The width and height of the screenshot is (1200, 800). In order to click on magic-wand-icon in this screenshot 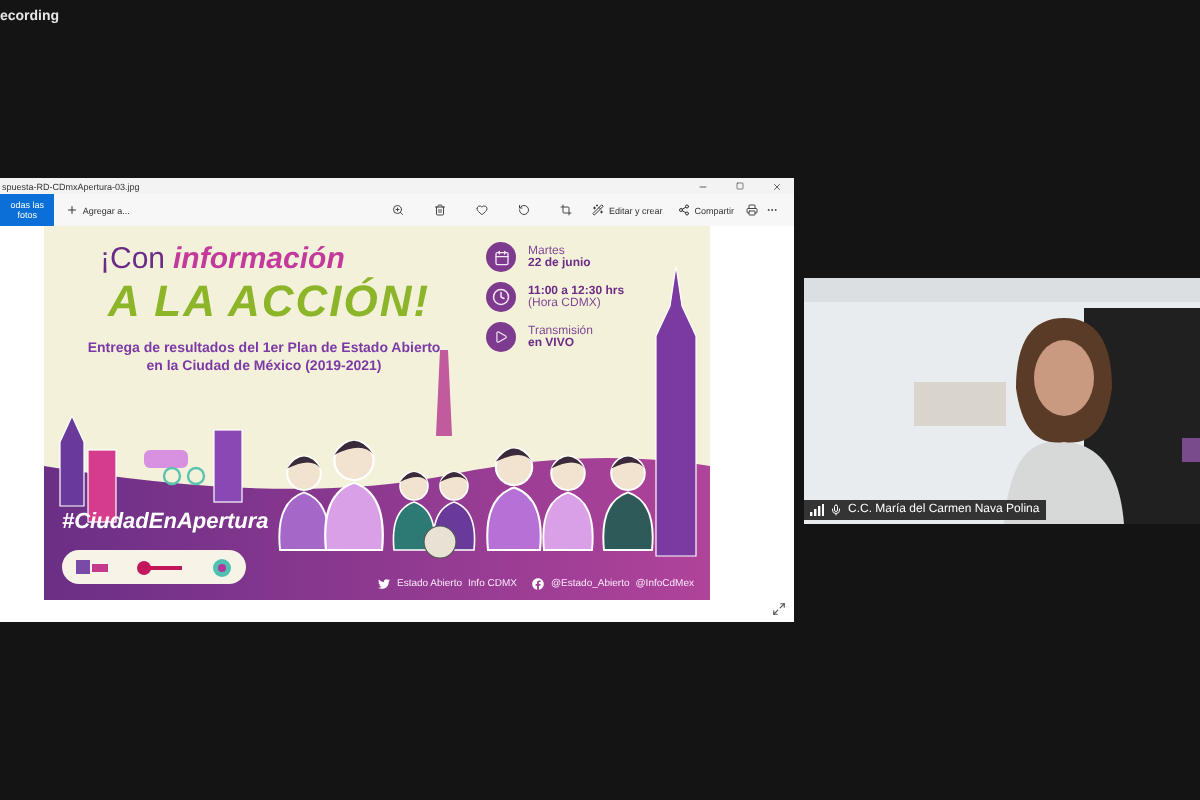, I will do `click(598, 210)`.